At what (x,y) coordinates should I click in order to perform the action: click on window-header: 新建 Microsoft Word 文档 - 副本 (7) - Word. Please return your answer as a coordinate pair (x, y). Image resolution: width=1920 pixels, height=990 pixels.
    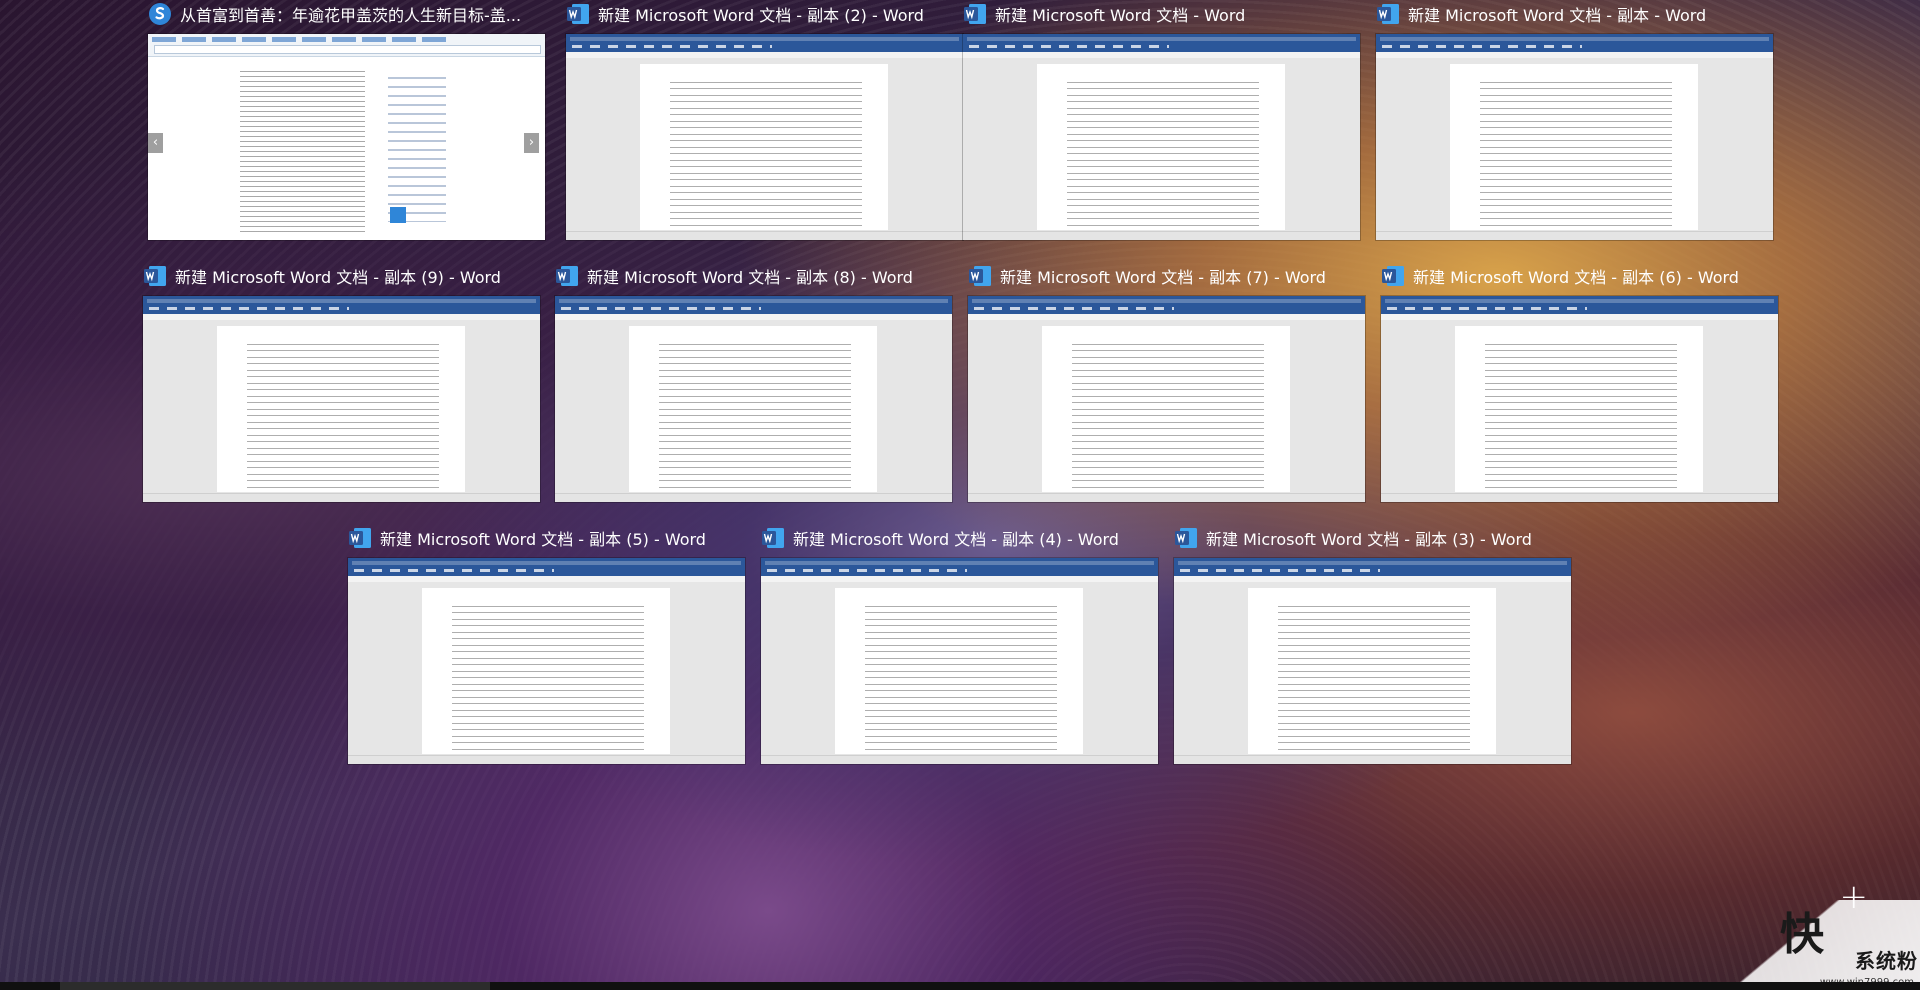
    Looking at the image, I should click on (1166, 276).